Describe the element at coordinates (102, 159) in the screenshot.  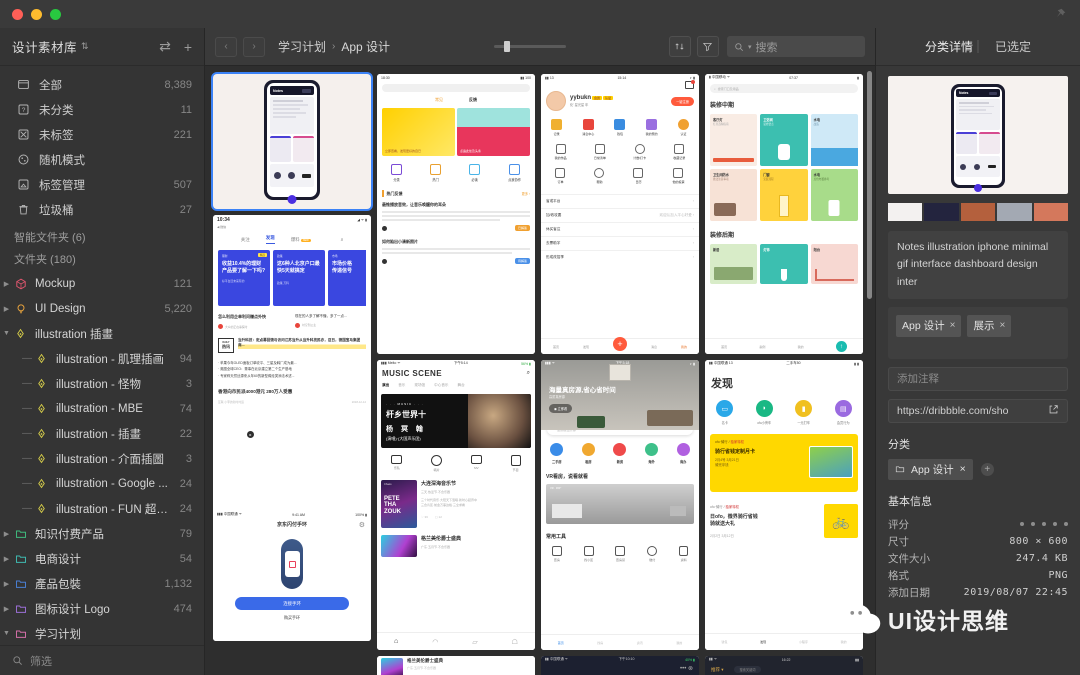
I see `sidebar-item-random-mode: 随机模式` at that location.